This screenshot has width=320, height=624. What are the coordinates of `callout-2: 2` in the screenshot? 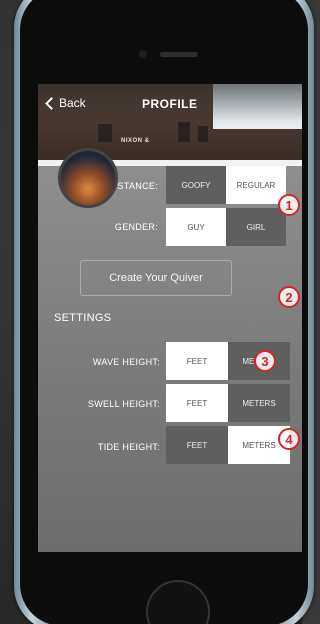 It's located at (289, 297).